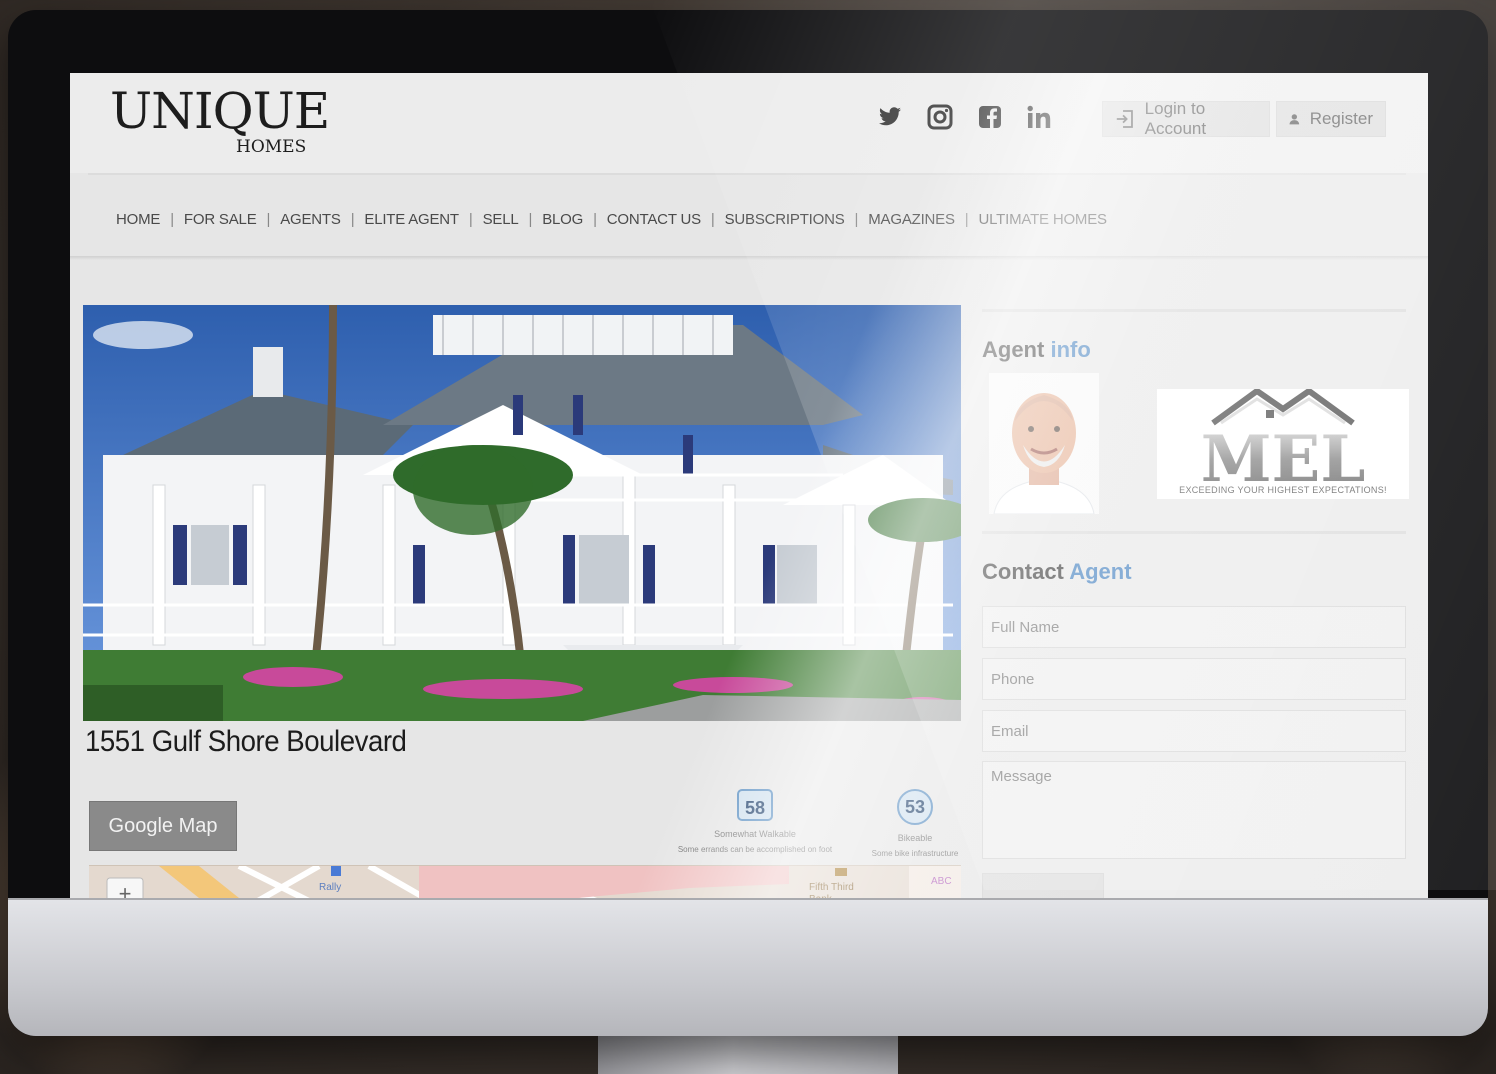 The image size is (1496, 1074). Describe the element at coordinates (911, 219) in the screenshot. I see `nav-item-magazines: MAGAZINES` at that location.